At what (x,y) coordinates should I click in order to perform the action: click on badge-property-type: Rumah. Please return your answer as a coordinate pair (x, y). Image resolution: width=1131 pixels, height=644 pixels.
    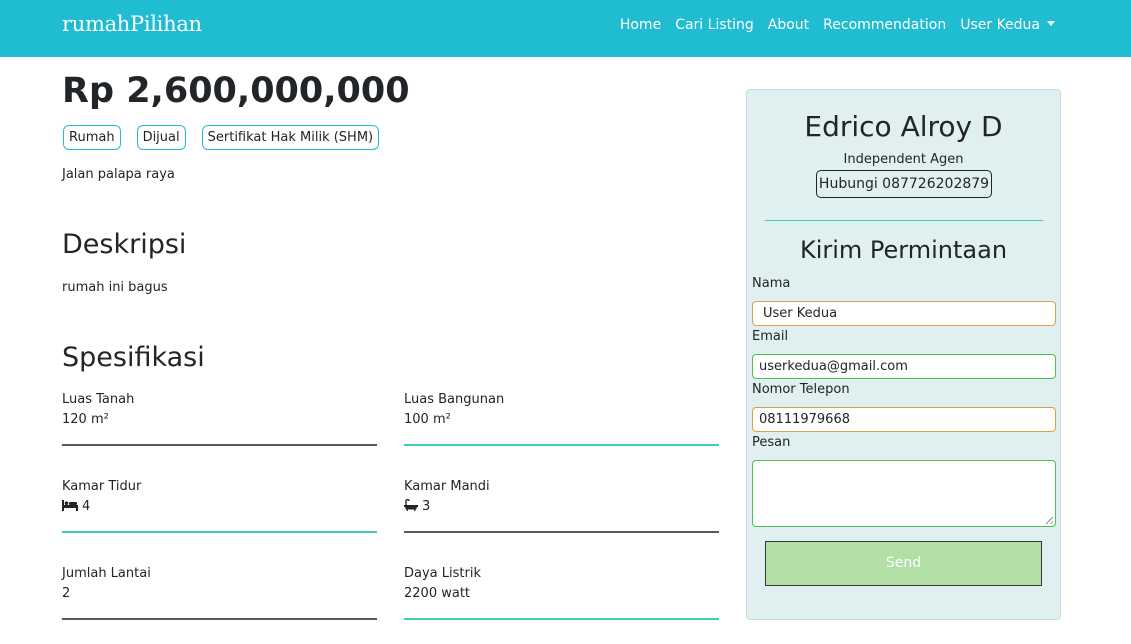
    Looking at the image, I should click on (92, 137).